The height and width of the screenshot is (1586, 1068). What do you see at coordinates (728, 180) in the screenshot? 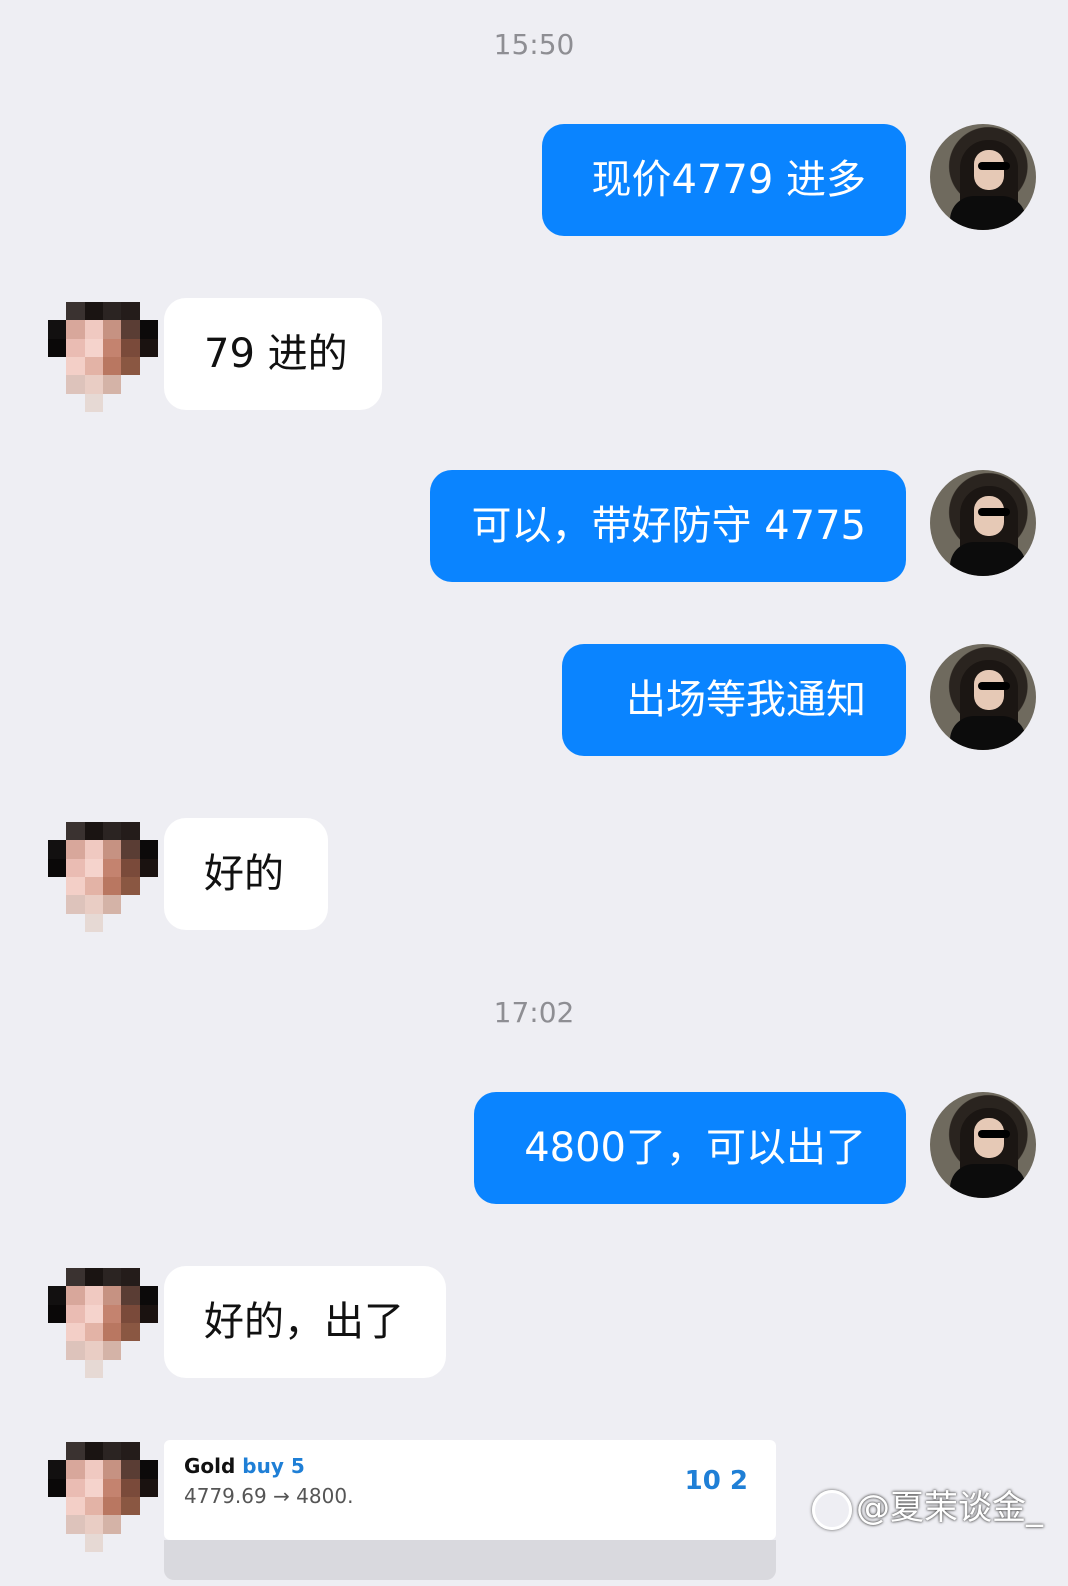
I see `message-text: 现价4779 进多` at bounding box center [728, 180].